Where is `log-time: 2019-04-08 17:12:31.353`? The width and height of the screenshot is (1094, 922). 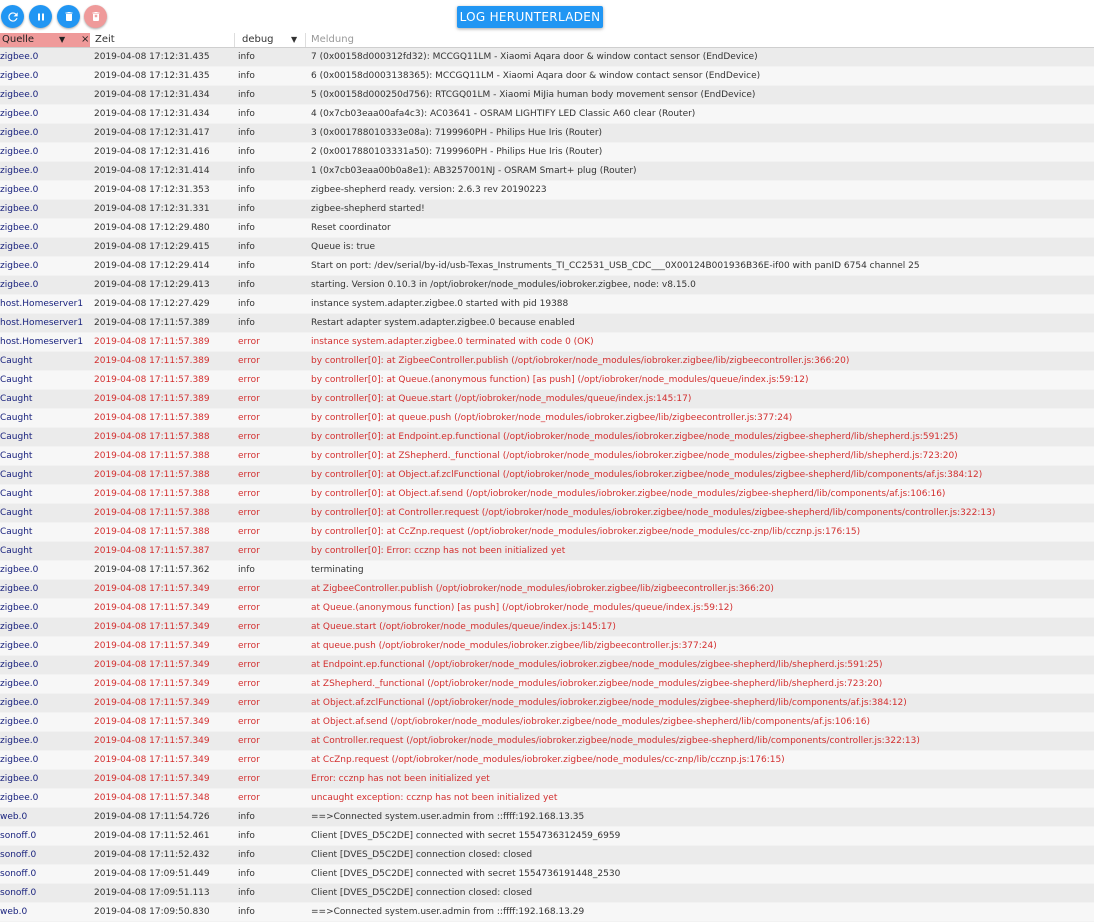 log-time: 2019-04-08 17:12:31.353 is located at coordinates (152, 190).